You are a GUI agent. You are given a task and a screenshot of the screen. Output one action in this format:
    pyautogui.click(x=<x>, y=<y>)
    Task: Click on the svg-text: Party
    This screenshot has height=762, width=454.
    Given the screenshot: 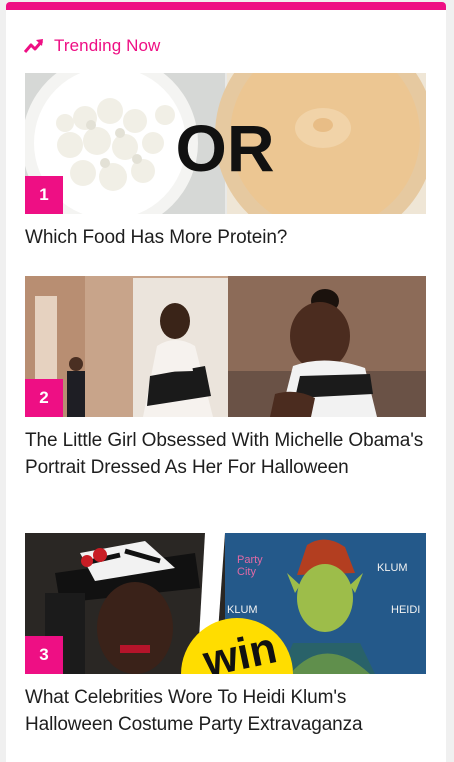 What is the action you would take?
    pyautogui.click(x=250, y=560)
    